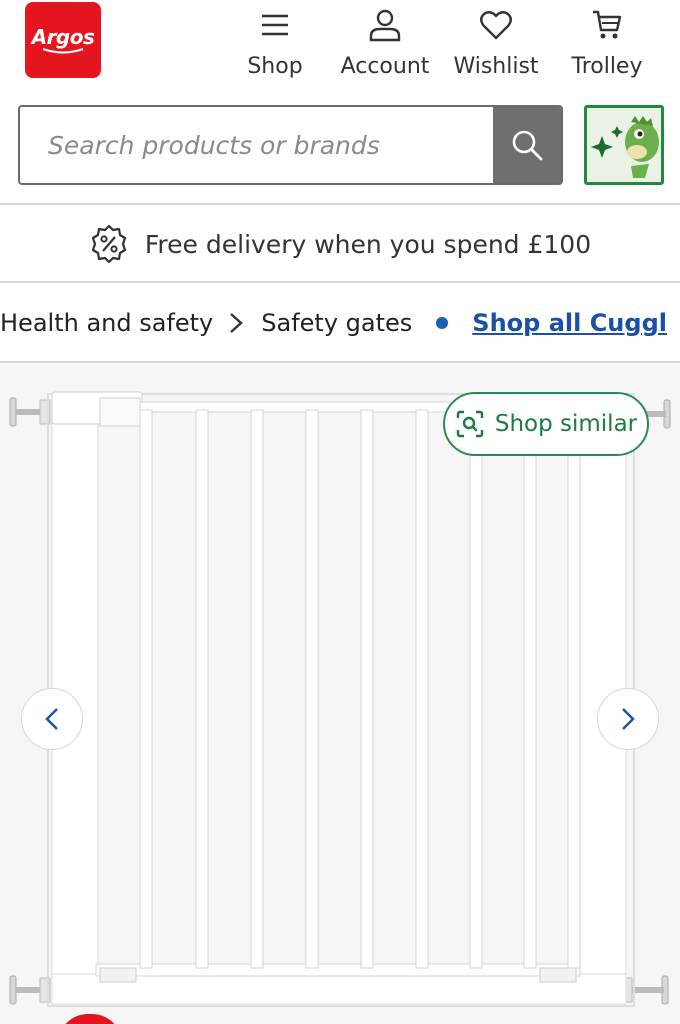 The width and height of the screenshot is (680, 1024). I want to click on argos-logo: Argos, so click(63, 40).